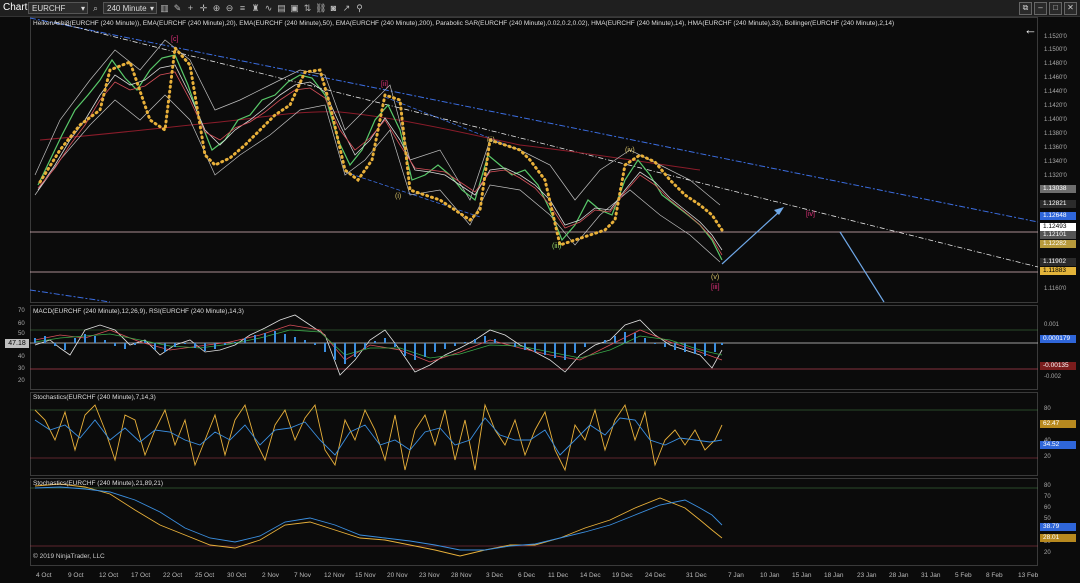 The height and width of the screenshot is (583, 1080). What do you see at coordinates (770, 575) in the screenshot?
I see `x-tick: 10 Jan` at bounding box center [770, 575].